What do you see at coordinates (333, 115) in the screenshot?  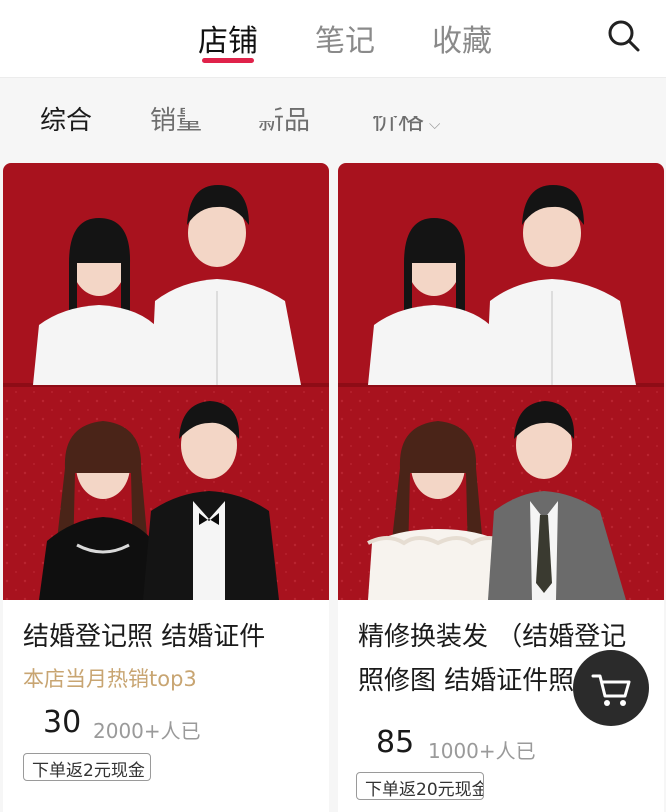 I see `sort-filter-bar: 综合 销量 新品 价格 ⌵` at bounding box center [333, 115].